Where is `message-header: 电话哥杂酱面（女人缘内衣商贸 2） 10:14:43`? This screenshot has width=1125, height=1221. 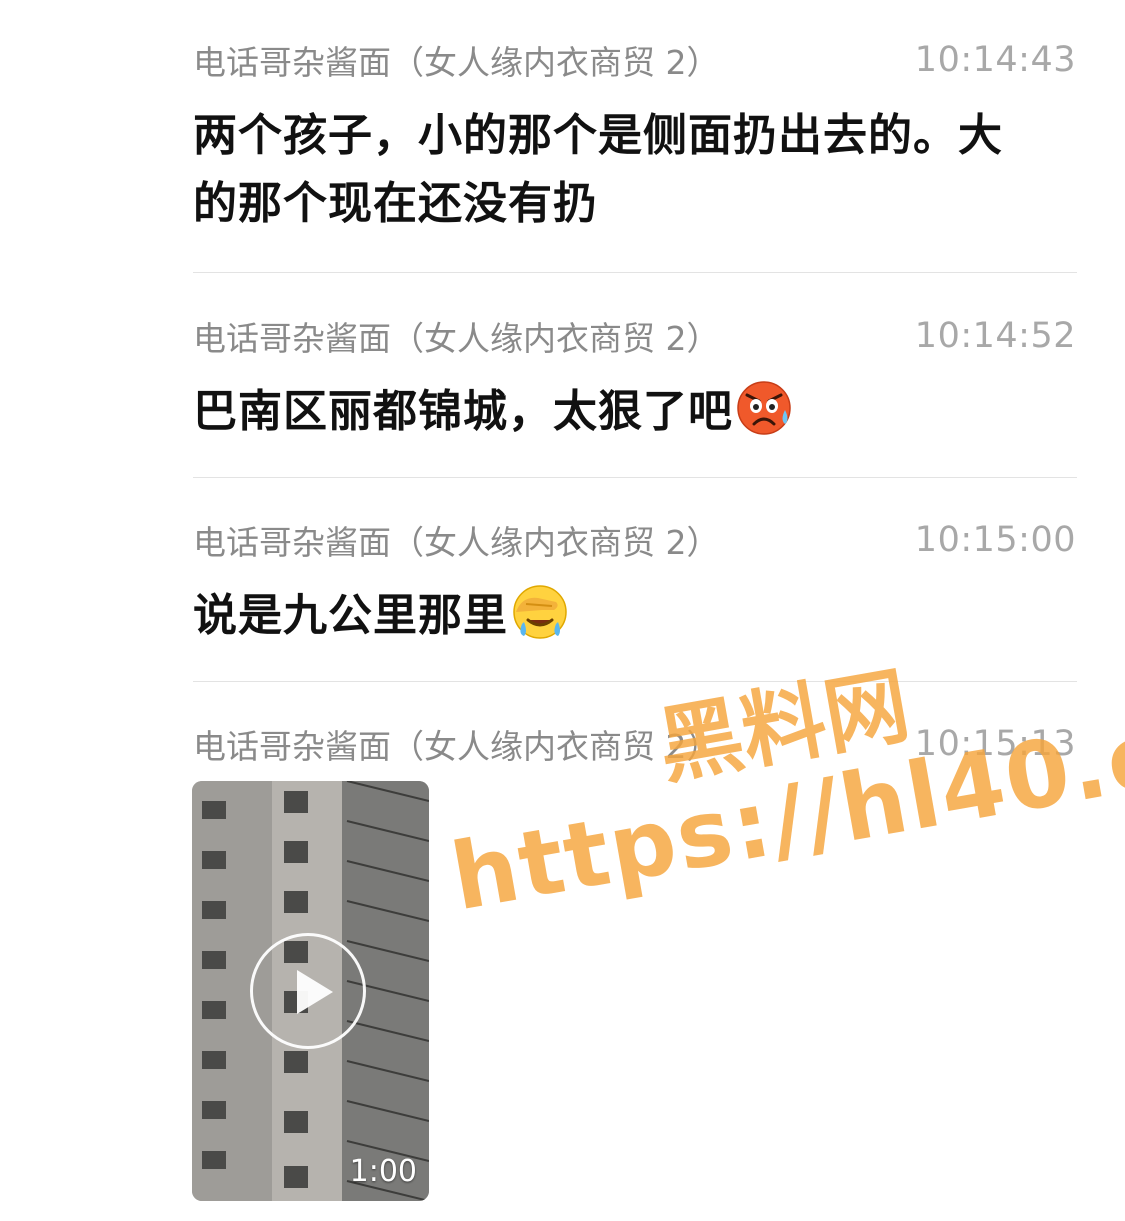
message-header: 电话哥杂酱面（女人缘内衣商贸 2） 10:14:43 is located at coordinates (634, 60).